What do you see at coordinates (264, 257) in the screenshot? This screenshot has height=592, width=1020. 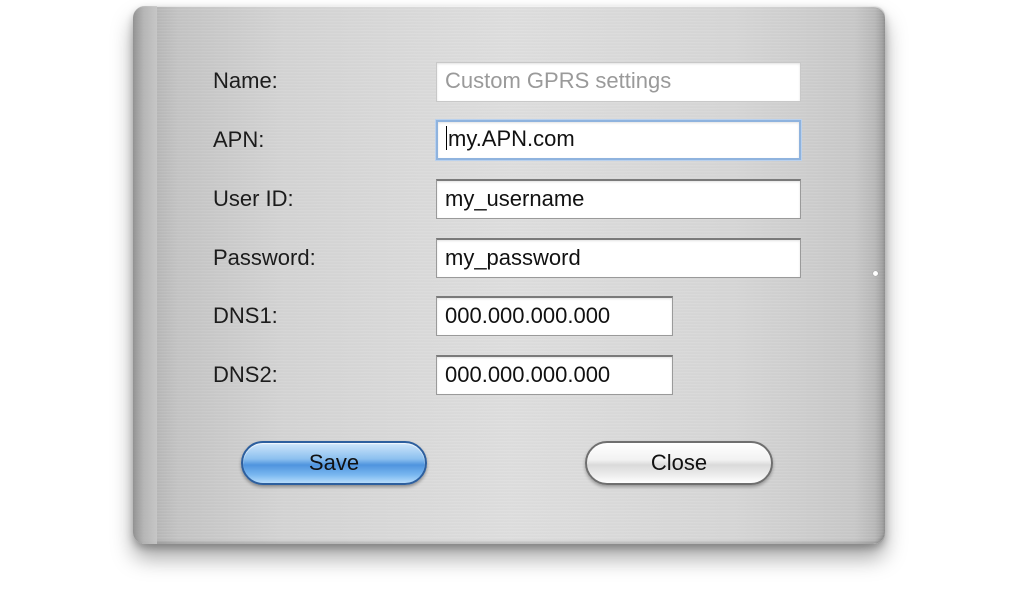 I see `password-label: Password:` at bounding box center [264, 257].